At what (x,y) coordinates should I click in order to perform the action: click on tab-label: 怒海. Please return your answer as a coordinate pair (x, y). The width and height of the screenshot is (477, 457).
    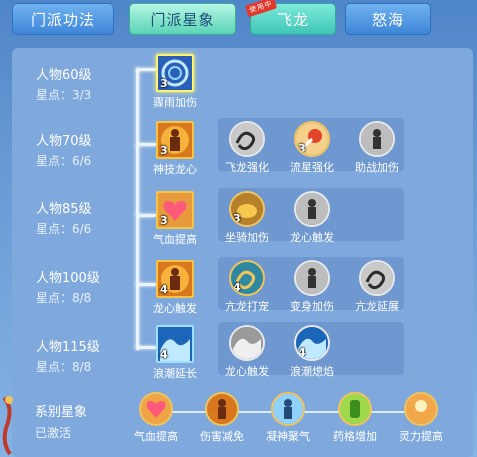
    Looking at the image, I should click on (387, 19).